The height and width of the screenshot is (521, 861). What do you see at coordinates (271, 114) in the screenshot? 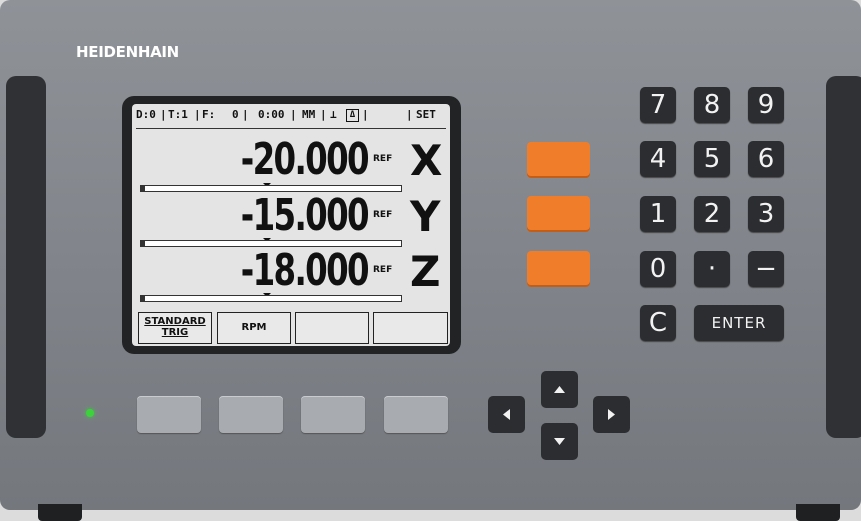
I see `time-indicator: 0:00` at bounding box center [271, 114].